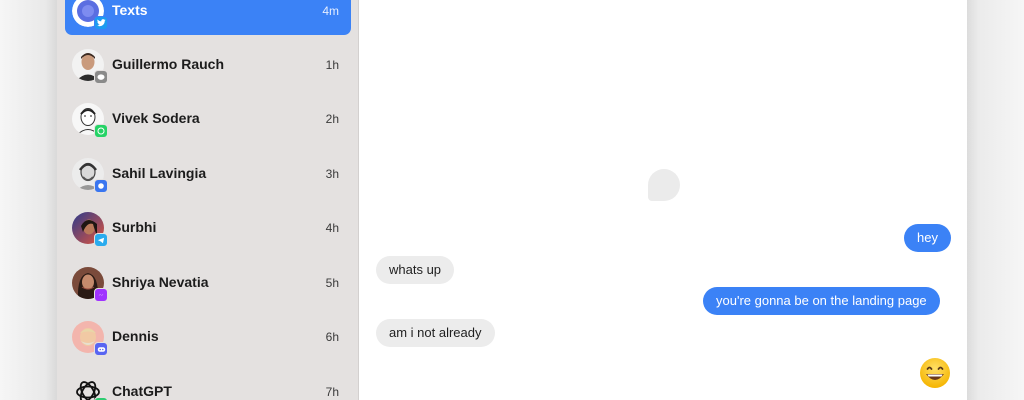  Describe the element at coordinates (332, 65) in the screenshot. I see `thread-time: 1h` at that location.